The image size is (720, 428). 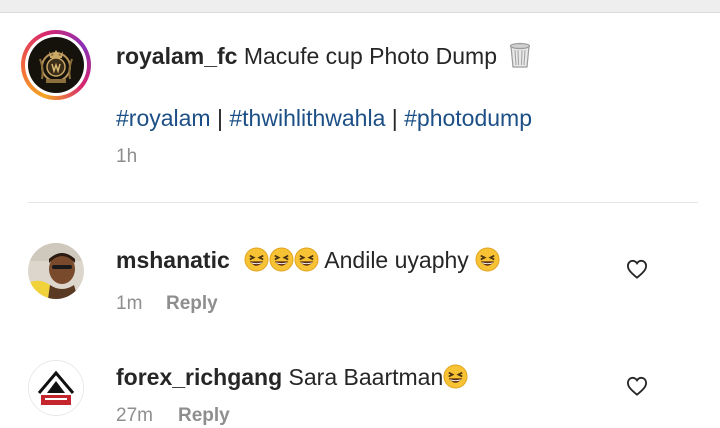 What do you see at coordinates (370, 56) in the screenshot?
I see `caption-text: Macufe cup Photo Dump` at bounding box center [370, 56].